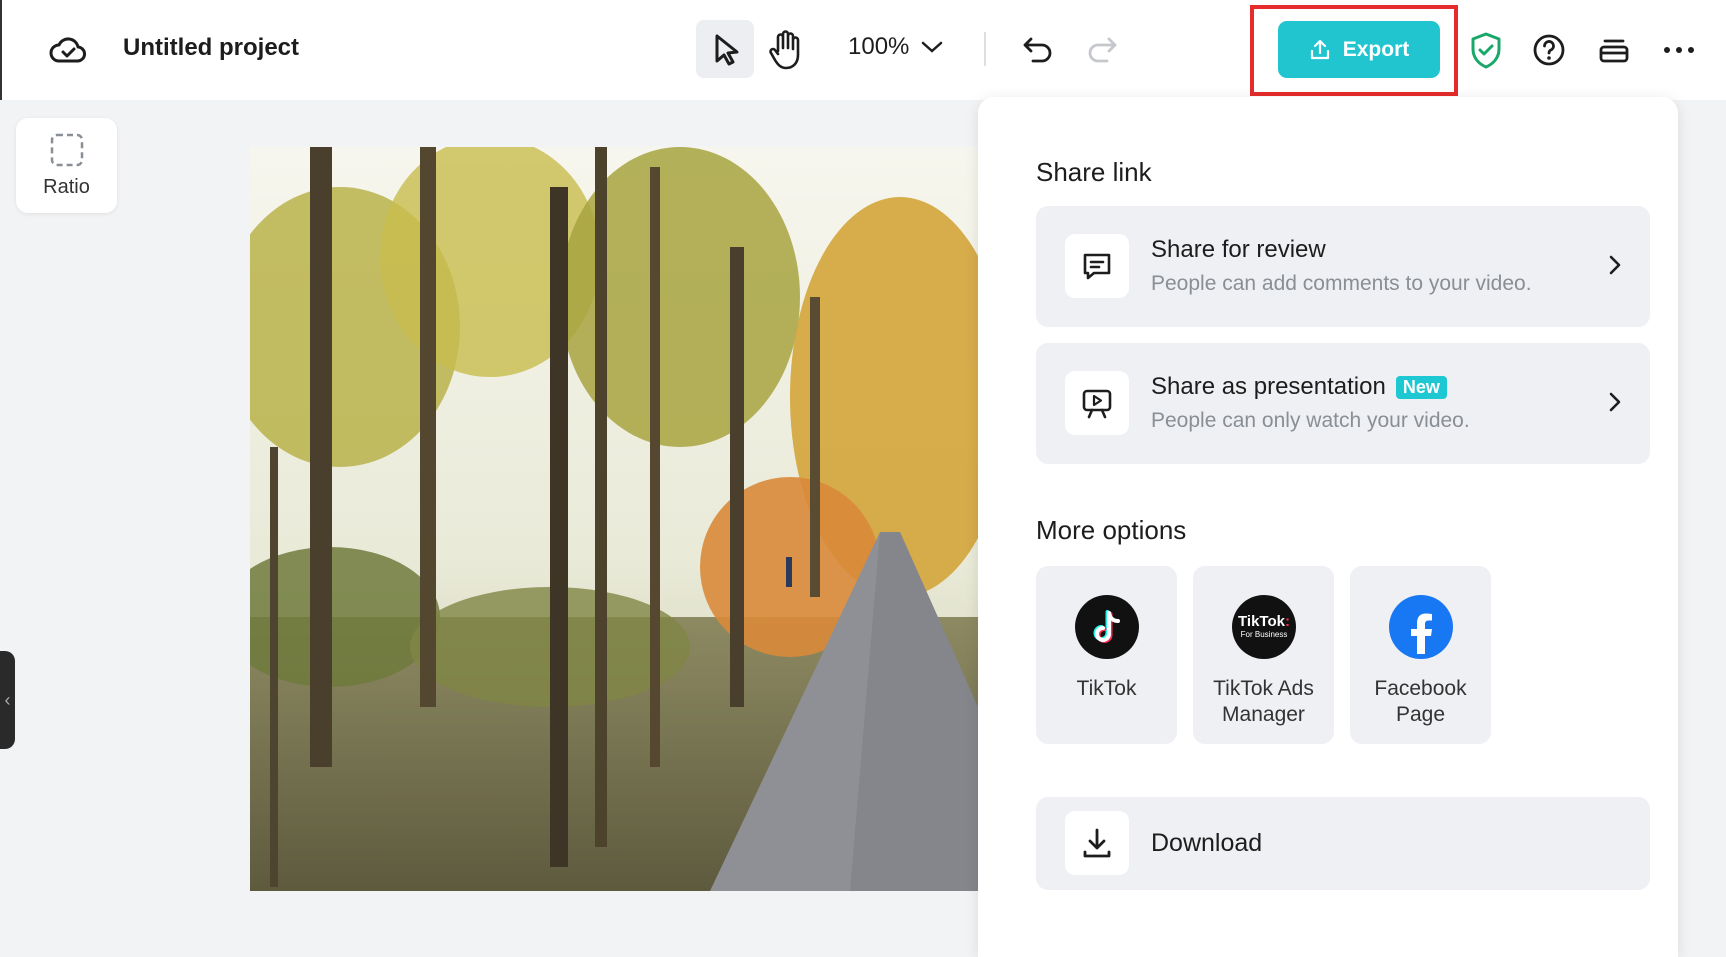 The image size is (1726, 957). I want to click on facebook-page-option: Facebook Page, so click(1420, 655).